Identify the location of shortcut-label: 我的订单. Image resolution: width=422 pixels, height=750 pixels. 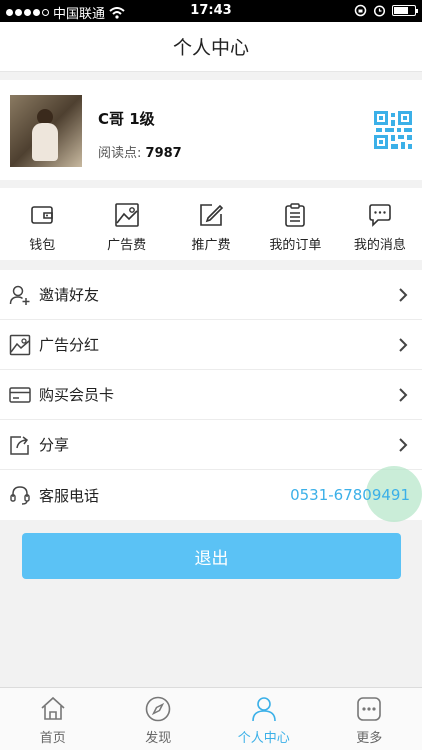
(295, 245).